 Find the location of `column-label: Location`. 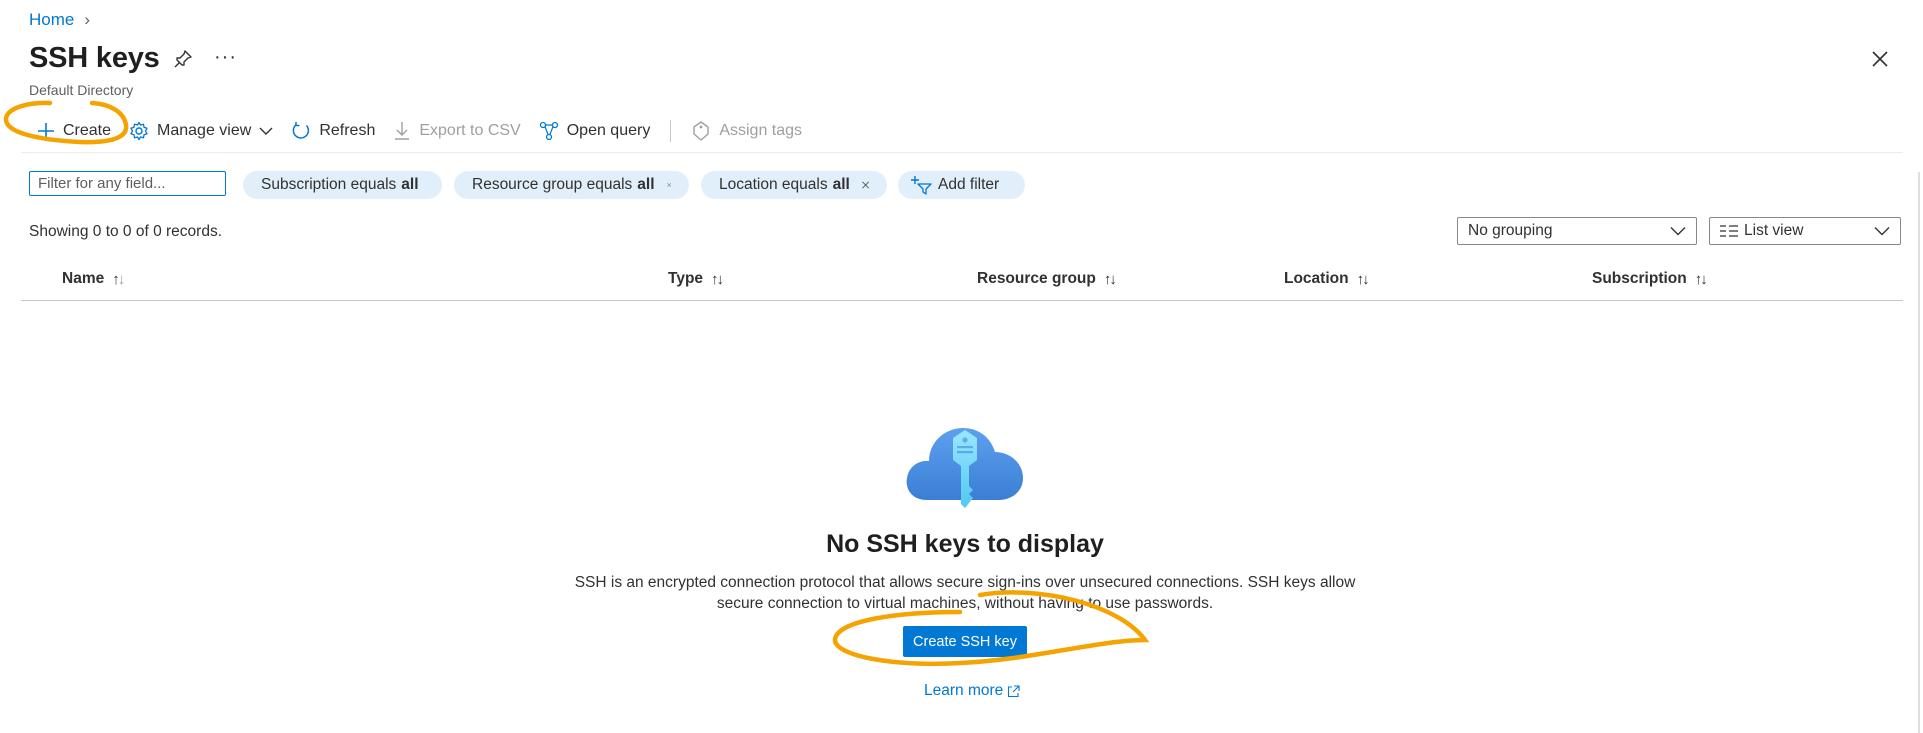

column-label: Location is located at coordinates (1316, 278).